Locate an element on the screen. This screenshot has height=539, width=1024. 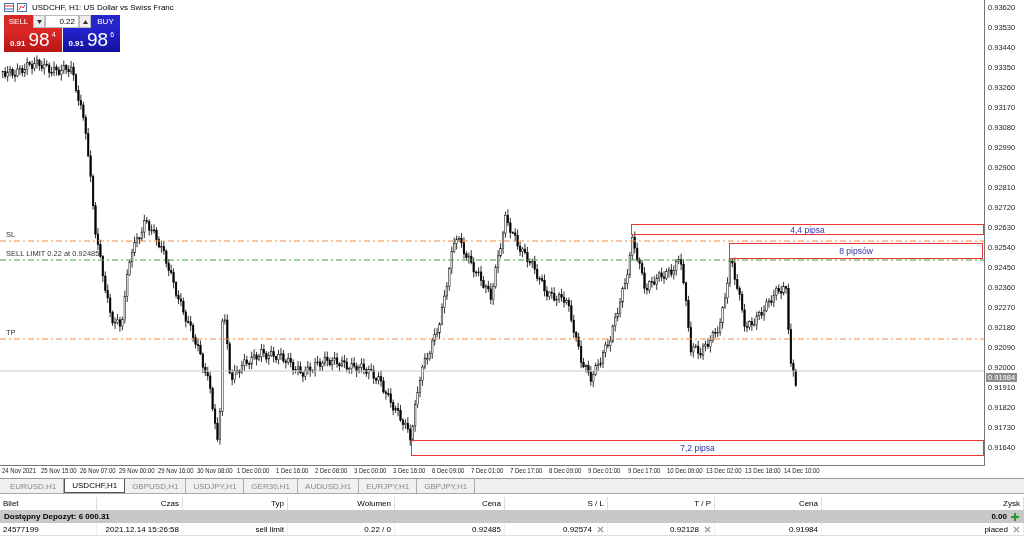
chart-tab: USDCHF,H1 is located at coordinates (95, 486).